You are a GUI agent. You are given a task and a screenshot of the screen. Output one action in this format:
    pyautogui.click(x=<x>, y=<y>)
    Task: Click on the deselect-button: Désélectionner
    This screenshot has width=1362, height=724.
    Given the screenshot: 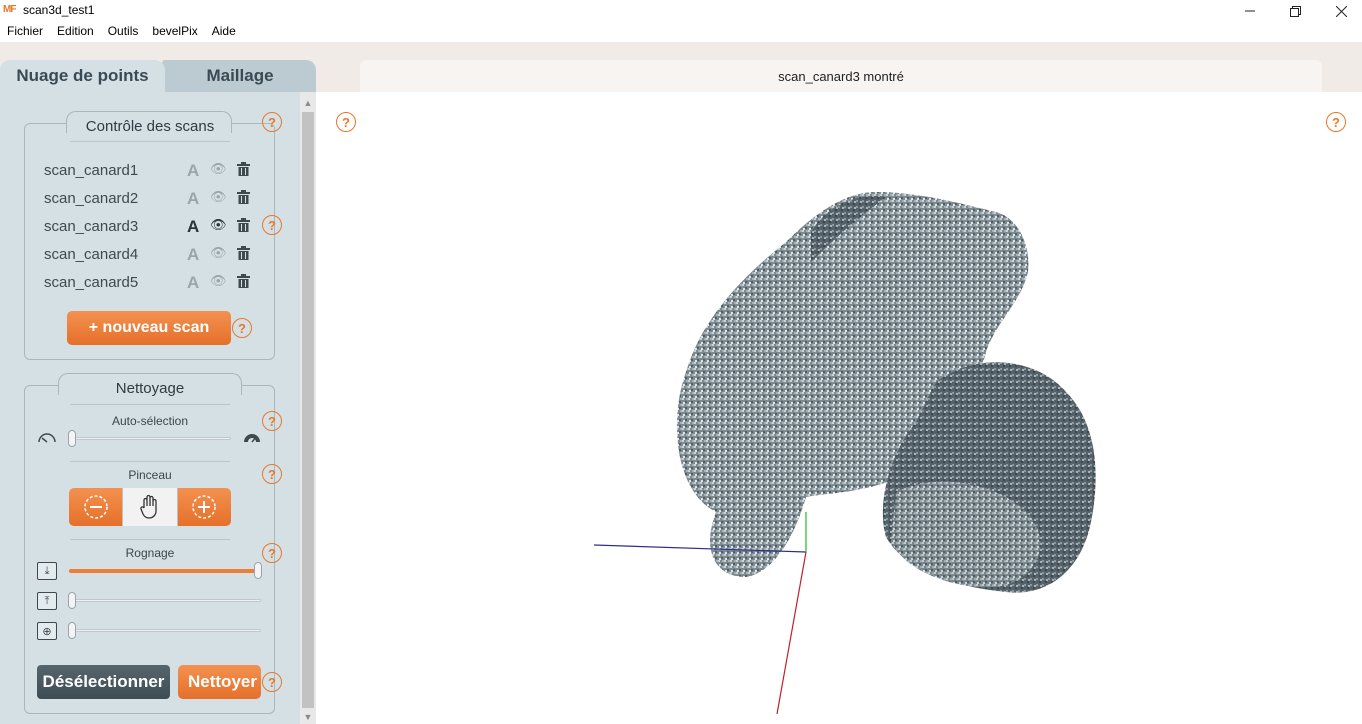 What is the action you would take?
    pyautogui.click(x=103, y=682)
    